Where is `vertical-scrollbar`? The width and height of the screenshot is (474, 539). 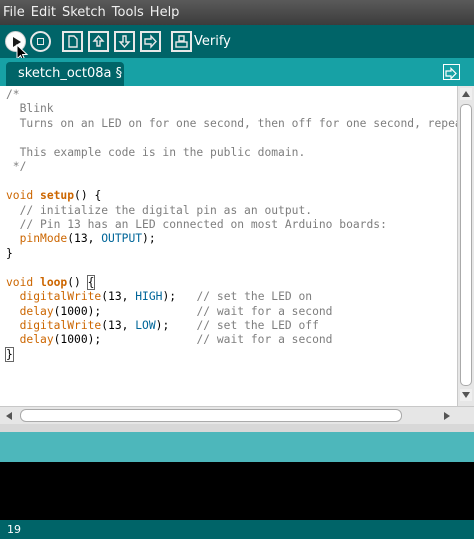
vertical-scrollbar is located at coordinates (465, 246).